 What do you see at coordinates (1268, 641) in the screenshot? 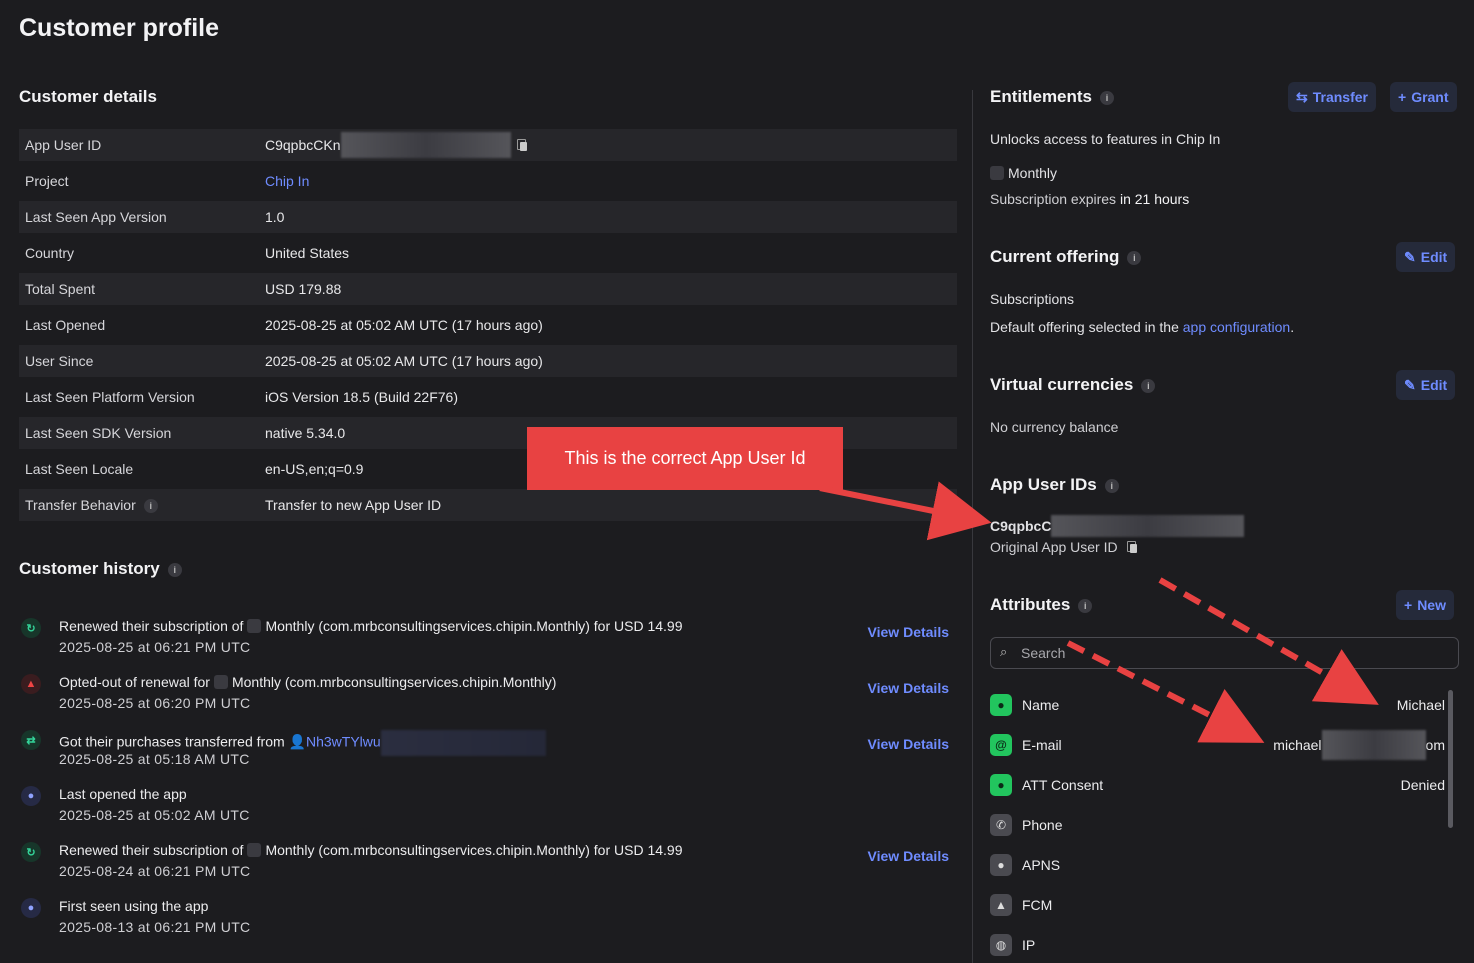
I see `arrow-to-name` at bounding box center [1268, 641].